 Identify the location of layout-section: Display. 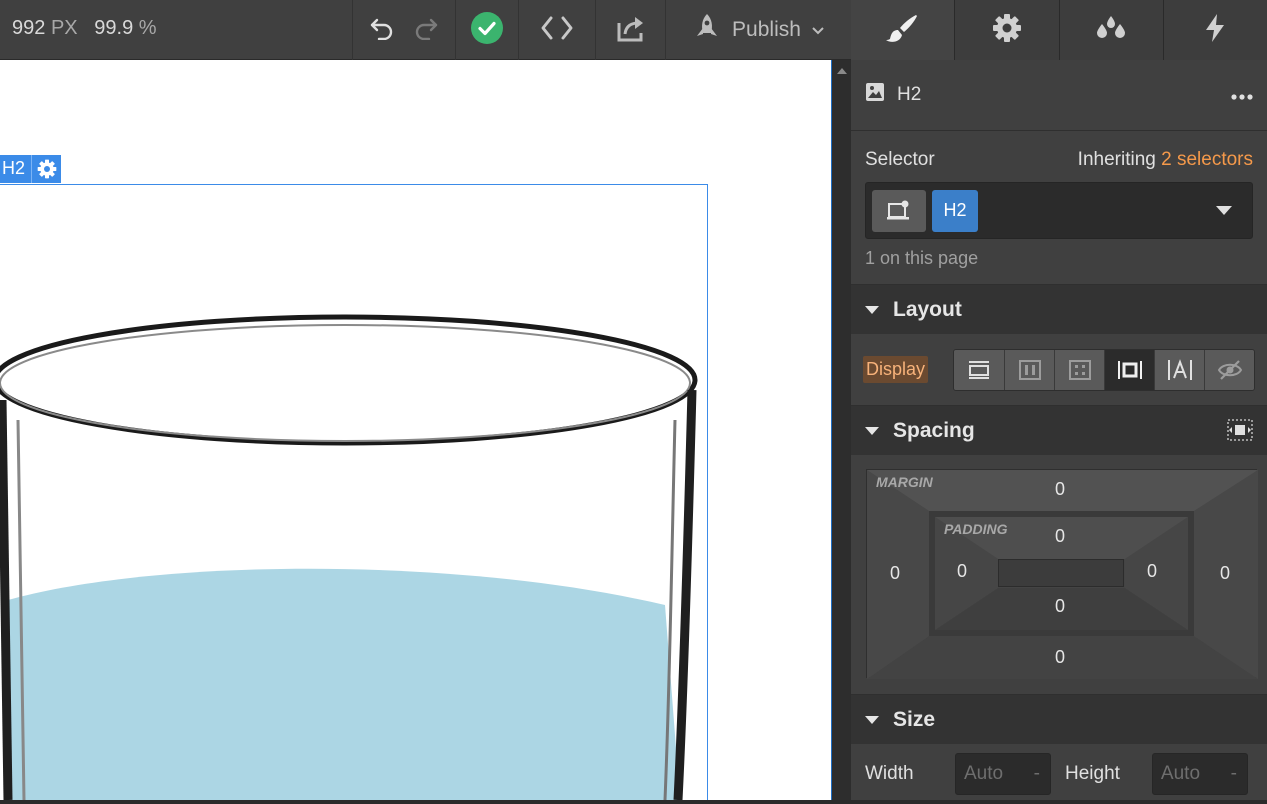
(1059, 370).